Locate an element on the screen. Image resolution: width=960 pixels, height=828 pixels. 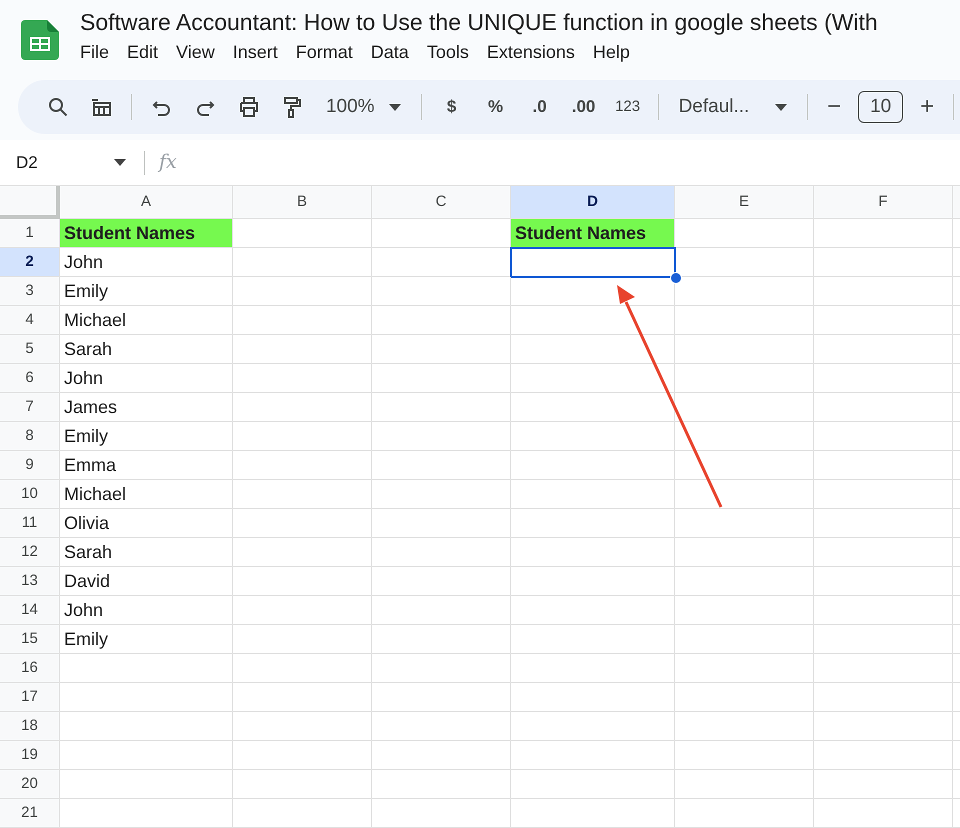
format-button: % is located at coordinates (496, 107).